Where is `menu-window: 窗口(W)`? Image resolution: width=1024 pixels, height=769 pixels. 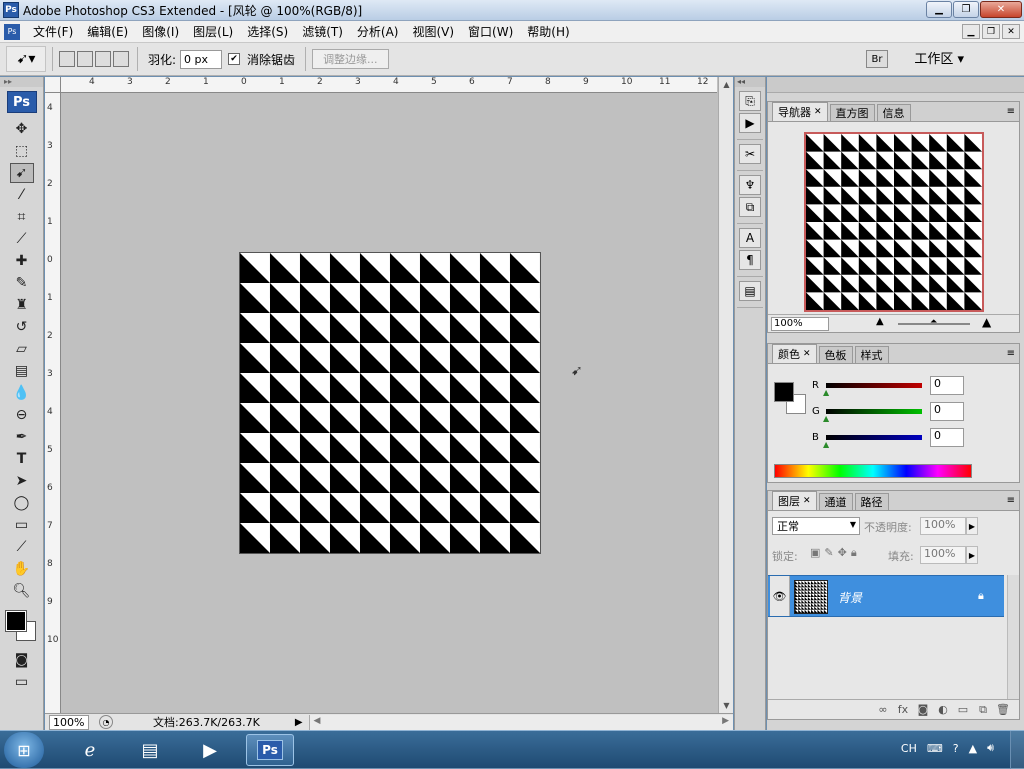 menu-window: 窗口(W) is located at coordinates (490, 32).